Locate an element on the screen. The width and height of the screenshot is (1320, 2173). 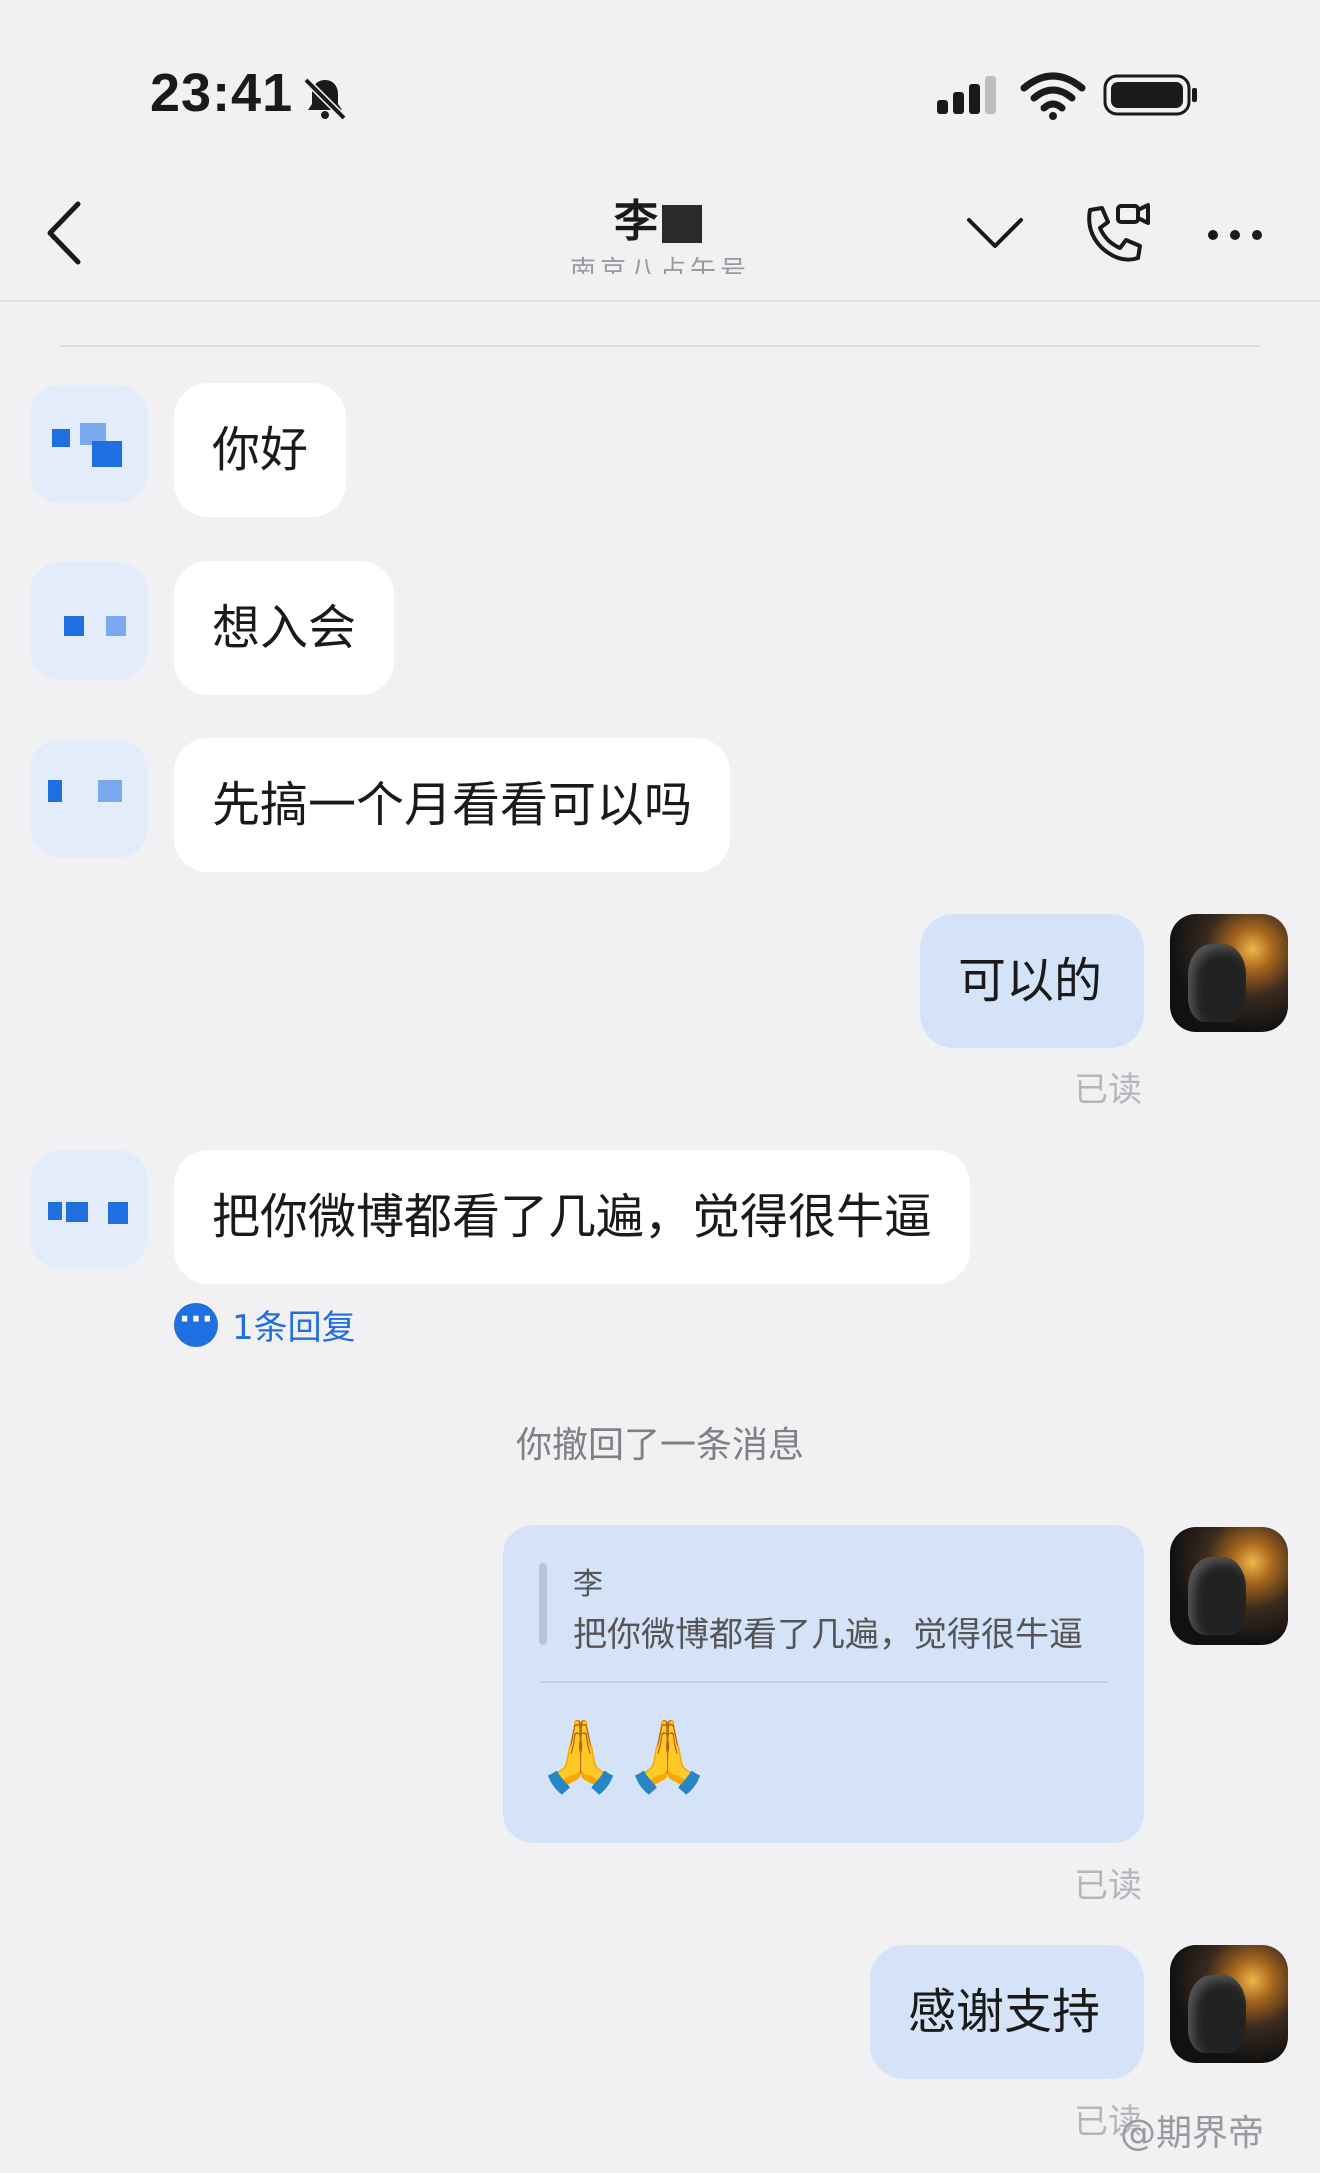
bell-slash-icon is located at coordinates (325, 99).